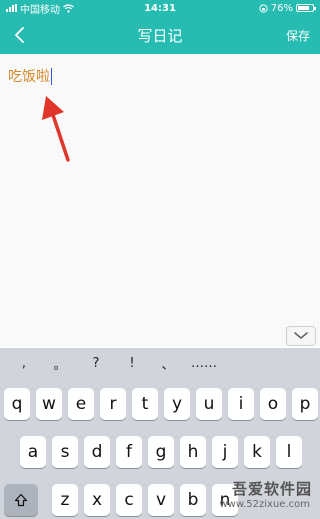 Image resolution: width=320 pixels, height=519 pixels. I want to click on key: u, so click(209, 404).